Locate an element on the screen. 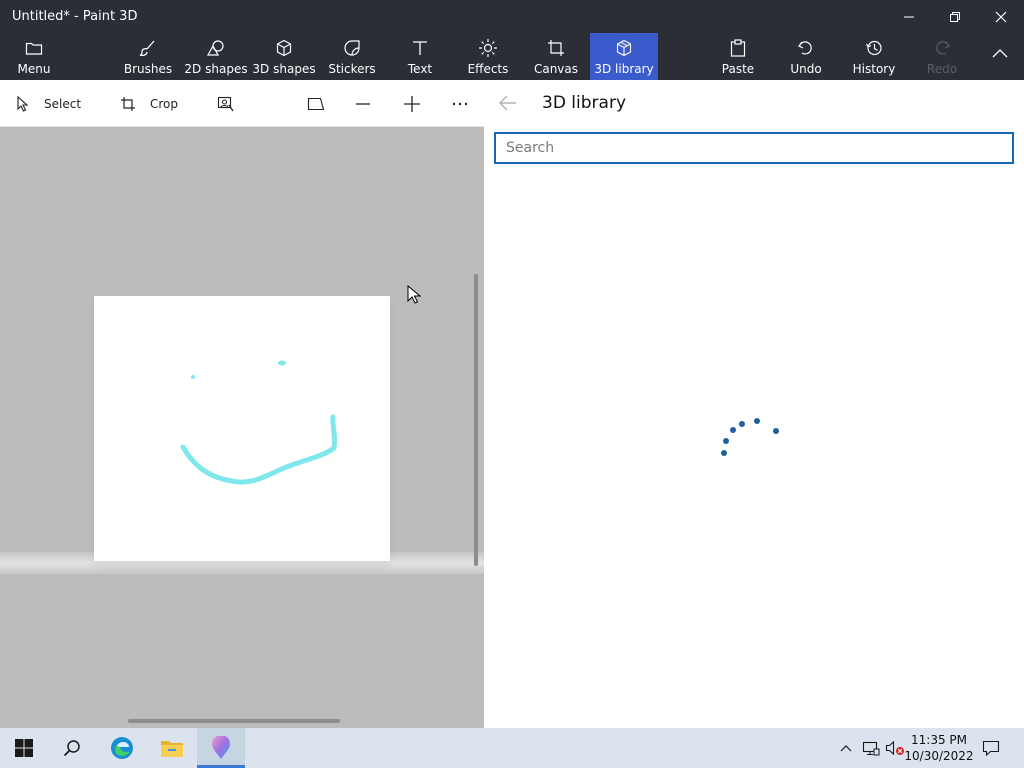 Image resolution: width=1024 pixels, height=768 pixels. more-icon is located at coordinates (460, 103).